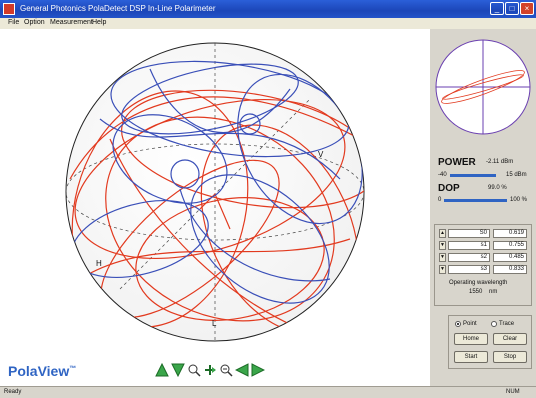  What do you see at coordinates (442, 269) in the screenshot?
I see `param-spin-s3: ▼` at bounding box center [442, 269].